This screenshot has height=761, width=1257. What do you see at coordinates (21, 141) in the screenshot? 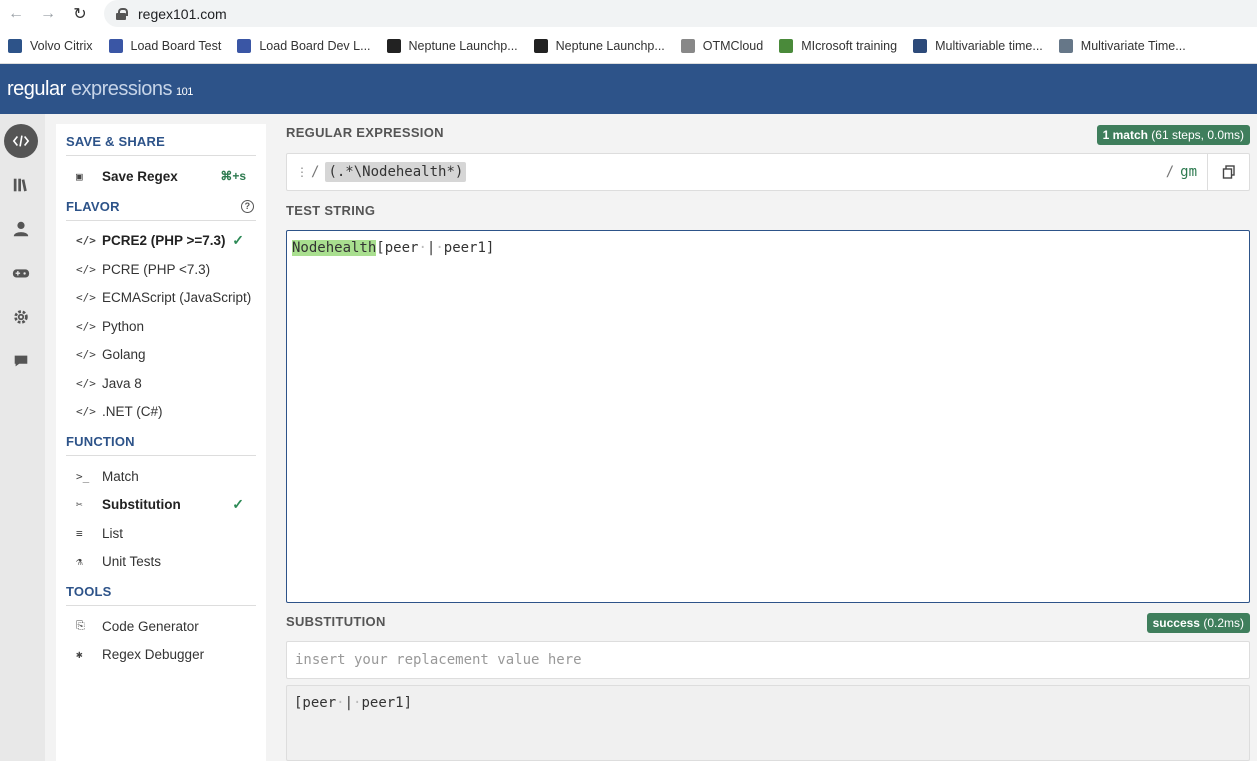
I see `regex-editor-icon` at bounding box center [21, 141].